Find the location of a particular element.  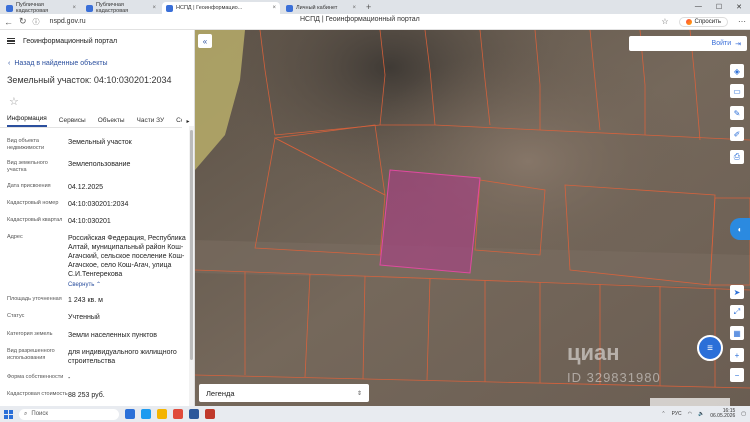

reload-icon: ↻ is located at coordinates (23, 21).